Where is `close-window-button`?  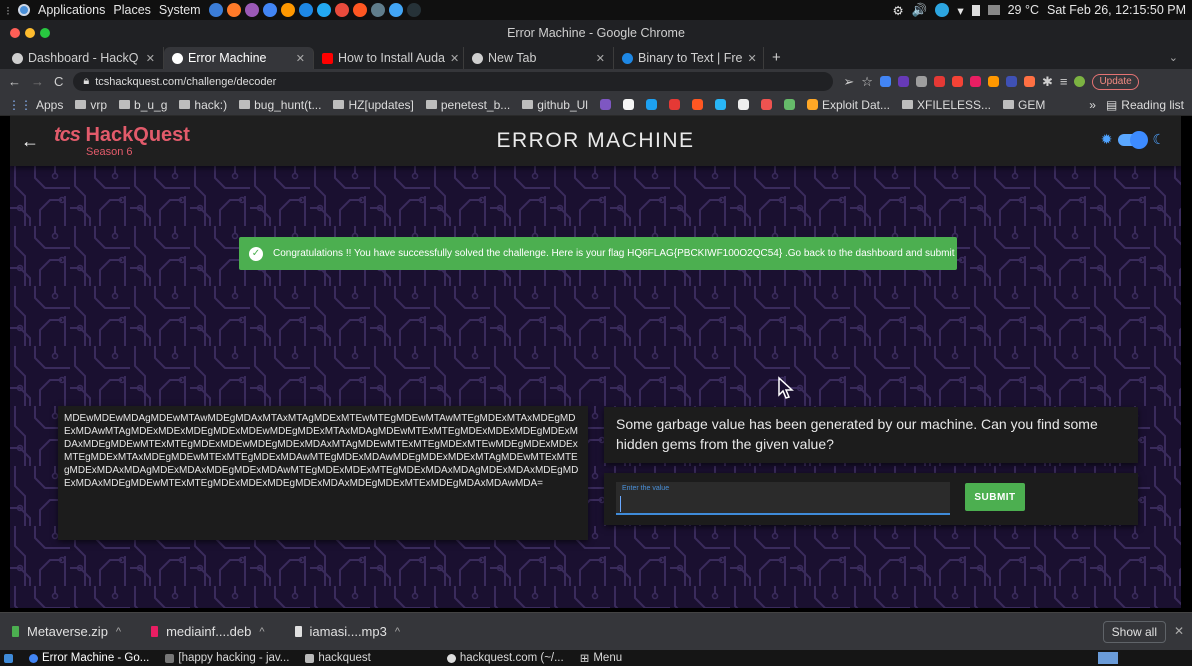 close-window-button is located at coordinates (15, 33).